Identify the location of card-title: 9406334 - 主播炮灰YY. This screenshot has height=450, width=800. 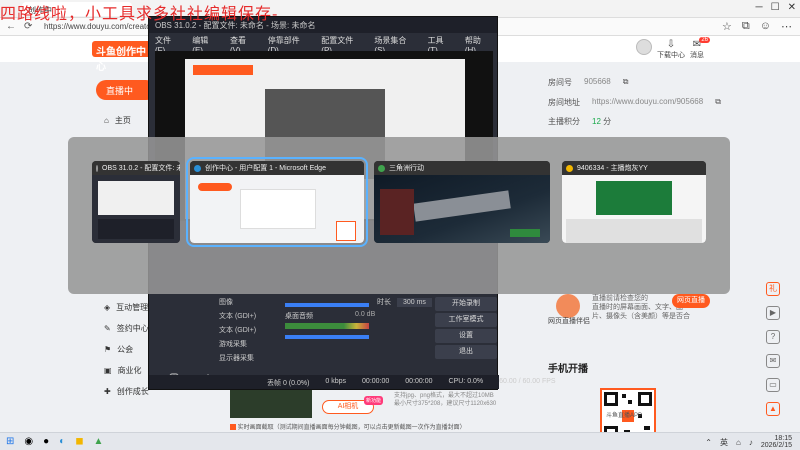
(612, 168).